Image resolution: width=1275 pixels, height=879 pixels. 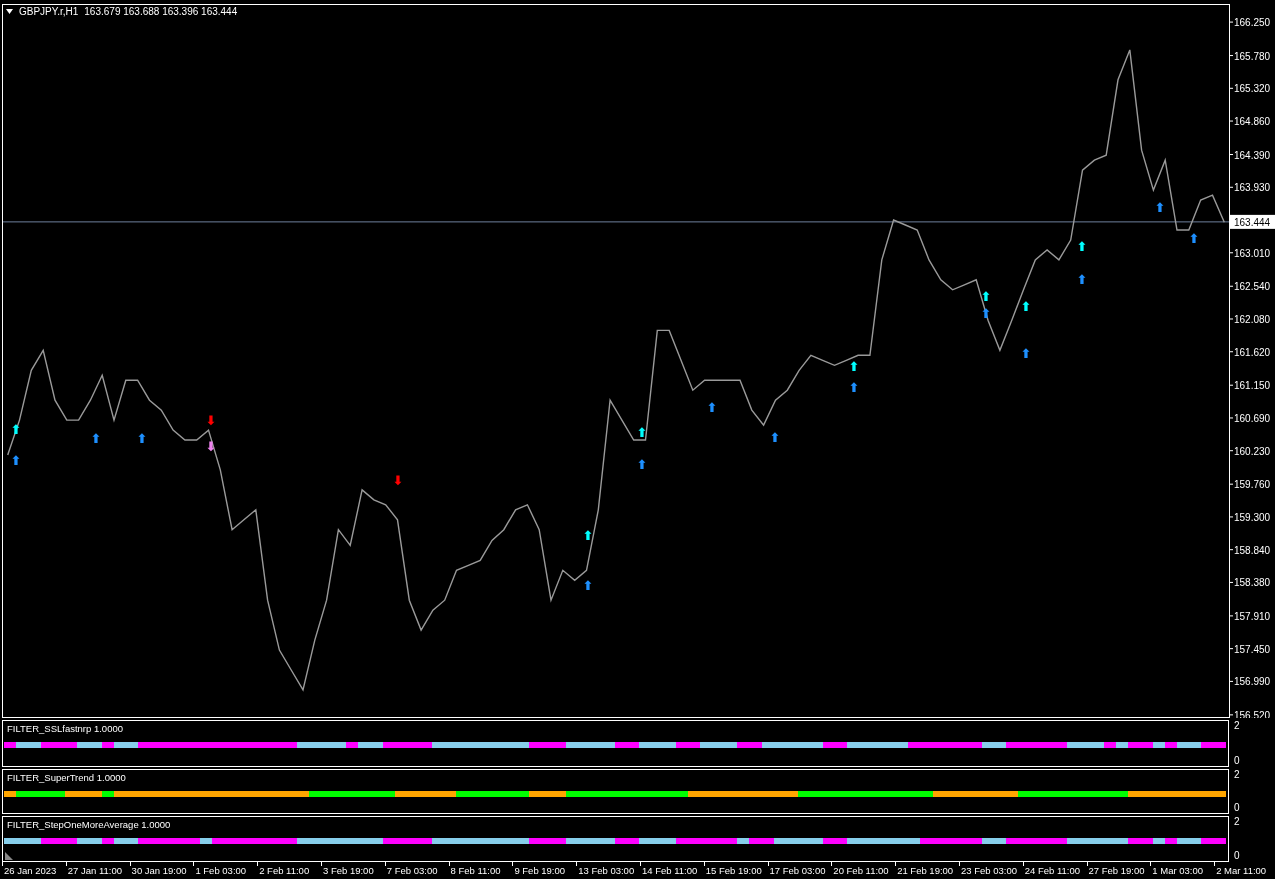 I want to click on price-tick-label: 158.380, so click(x=1252, y=583).